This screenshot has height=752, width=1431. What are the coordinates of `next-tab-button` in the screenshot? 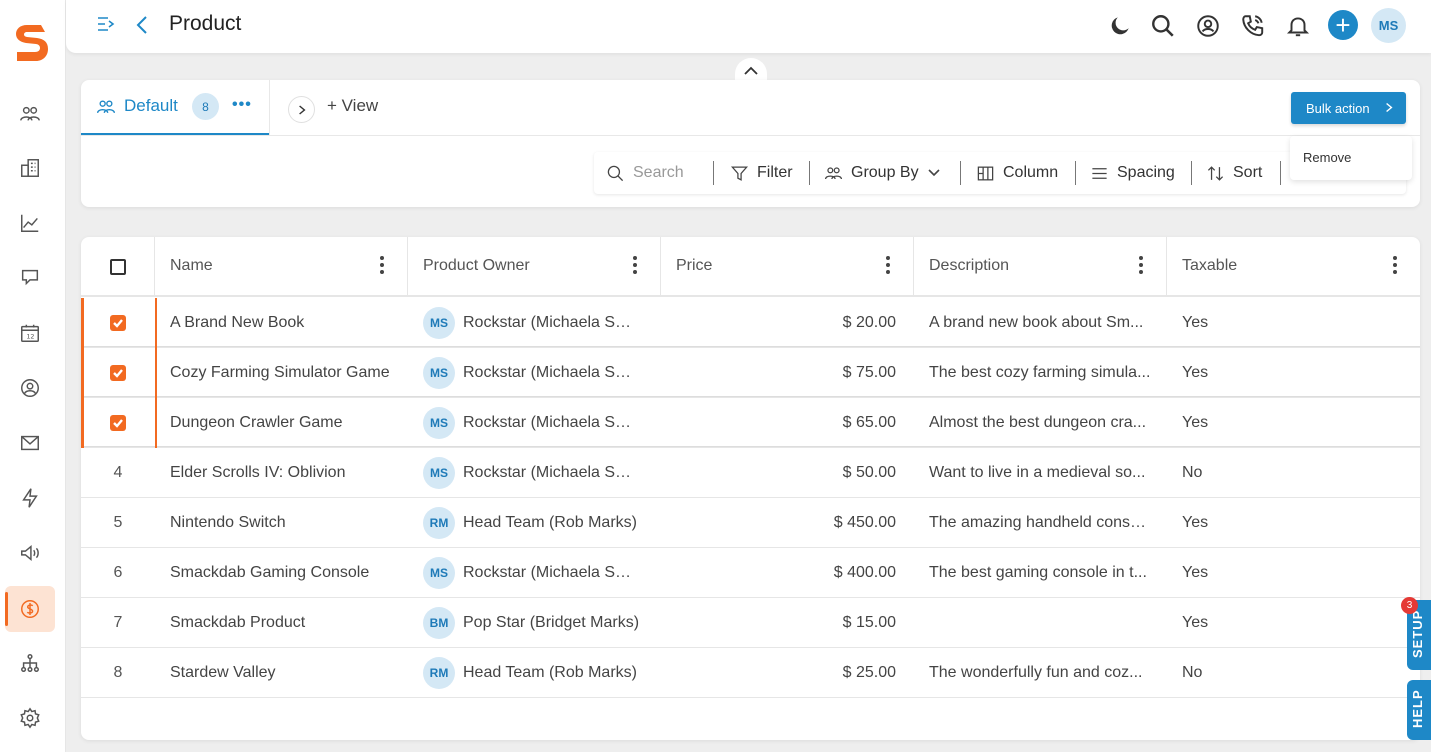 It's located at (301, 109).